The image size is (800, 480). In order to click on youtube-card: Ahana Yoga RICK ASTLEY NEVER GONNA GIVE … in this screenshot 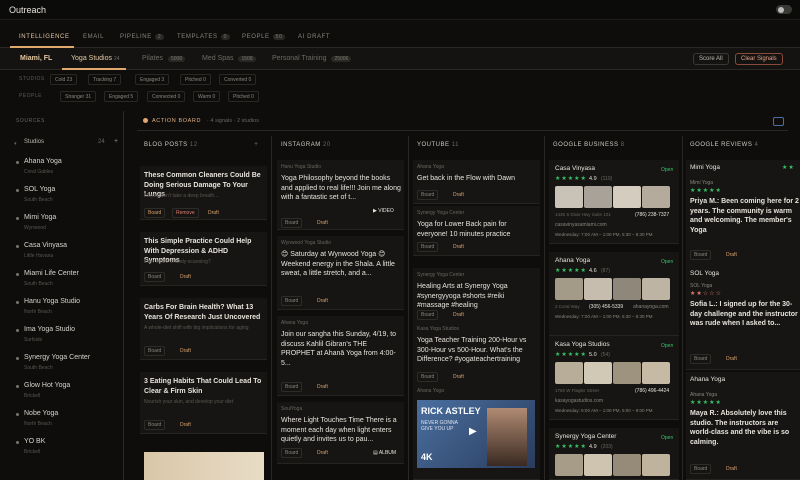, I will do `click(476, 432)`.